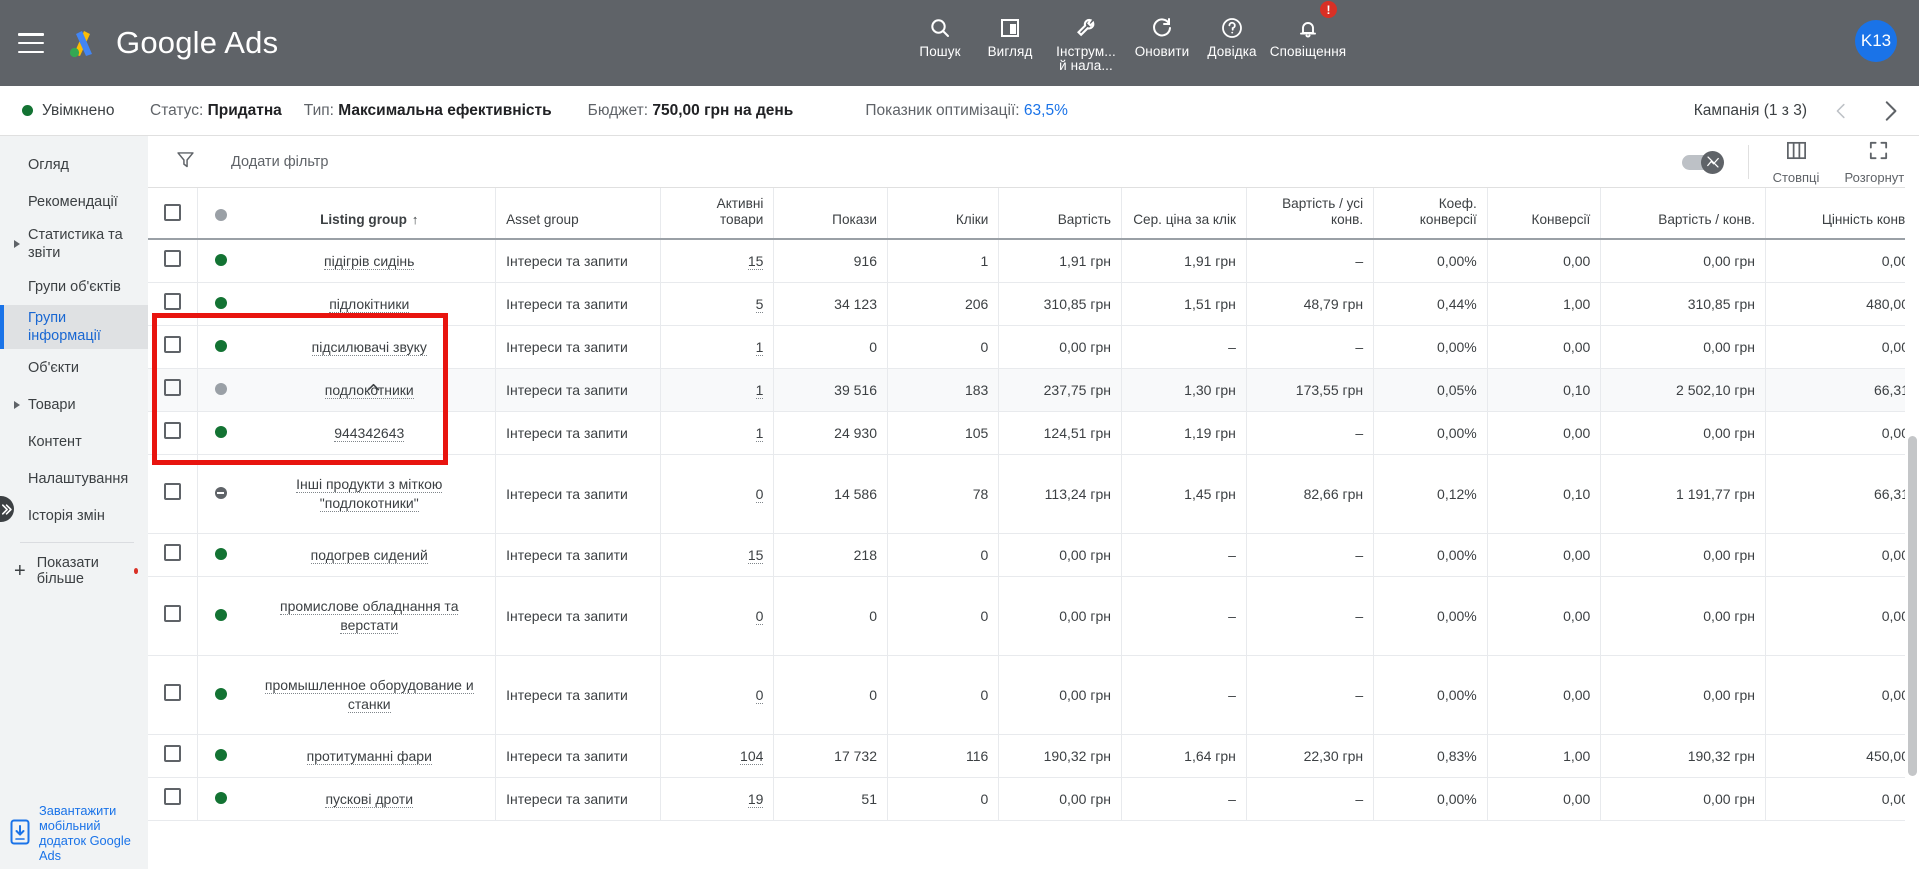  I want to click on sidebar-item-recommendations: Рекомендації, so click(74, 201).